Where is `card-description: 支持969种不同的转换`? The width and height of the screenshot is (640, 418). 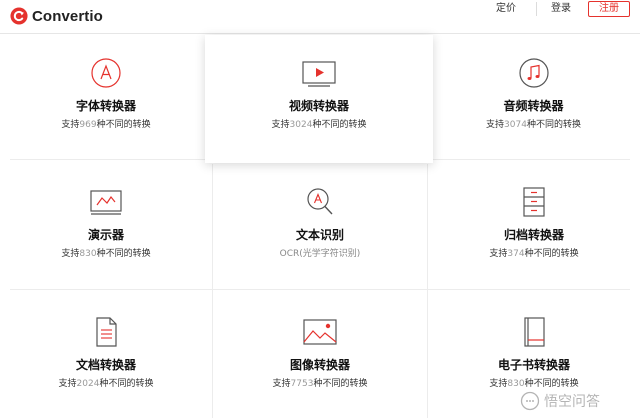 card-description: 支持969种不同的转换 is located at coordinates (106, 125).